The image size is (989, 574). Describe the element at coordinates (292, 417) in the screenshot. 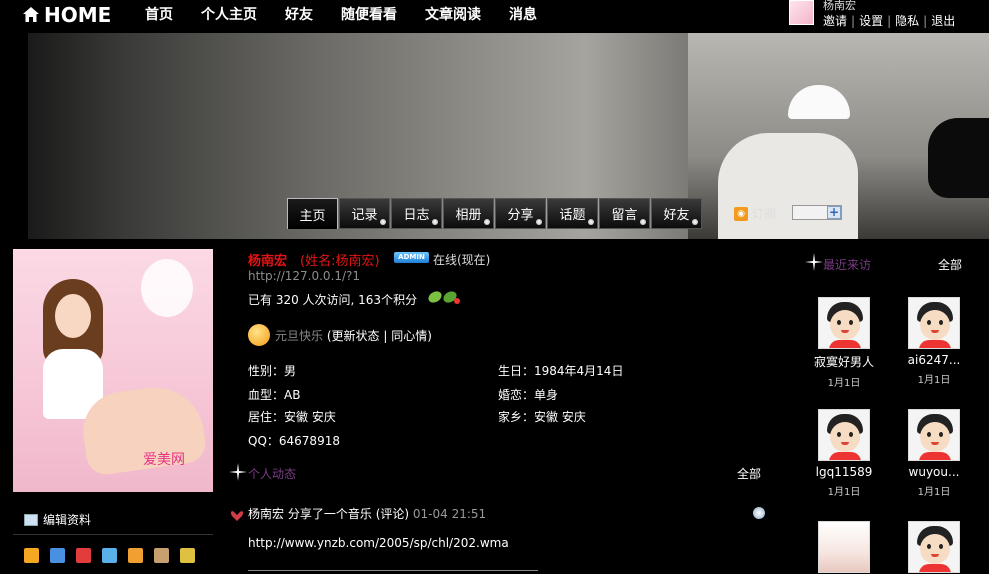

I see `residence-field: 居住：安徽 安庆` at that location.